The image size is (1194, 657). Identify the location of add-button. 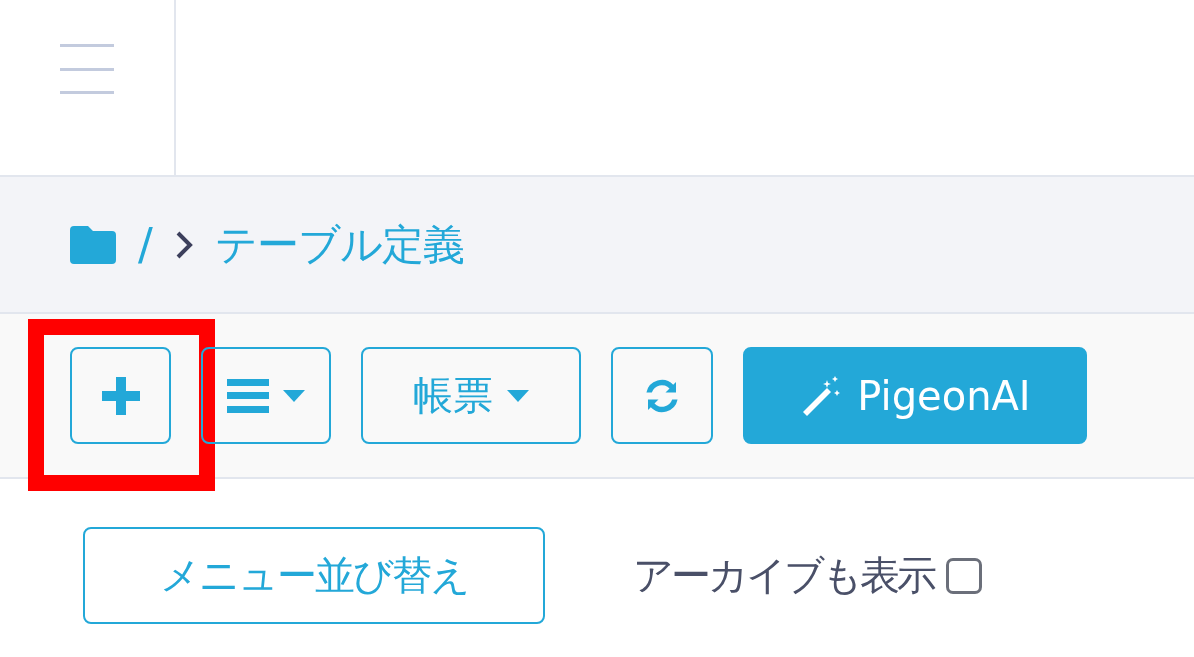
(120, 395).